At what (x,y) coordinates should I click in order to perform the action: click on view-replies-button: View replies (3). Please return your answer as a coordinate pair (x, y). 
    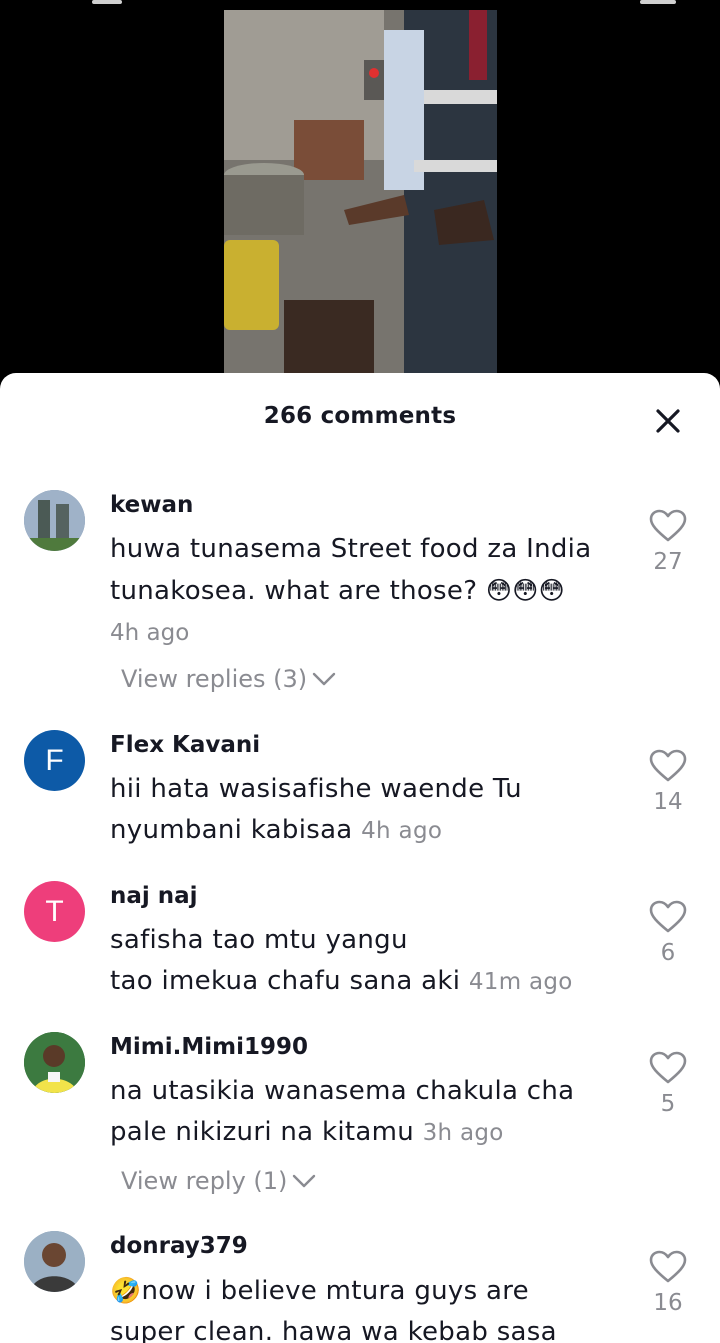
    Looking at the image, I should click on (229, 679).